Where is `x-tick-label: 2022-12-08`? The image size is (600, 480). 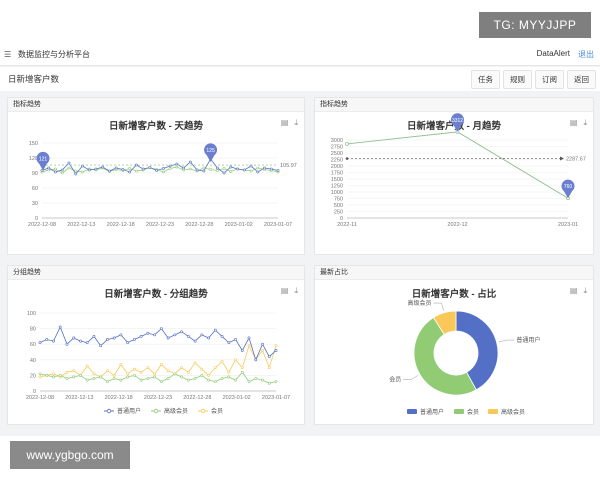 x-tick-label: 2022-12-08 is located at coordinates (42, 225).